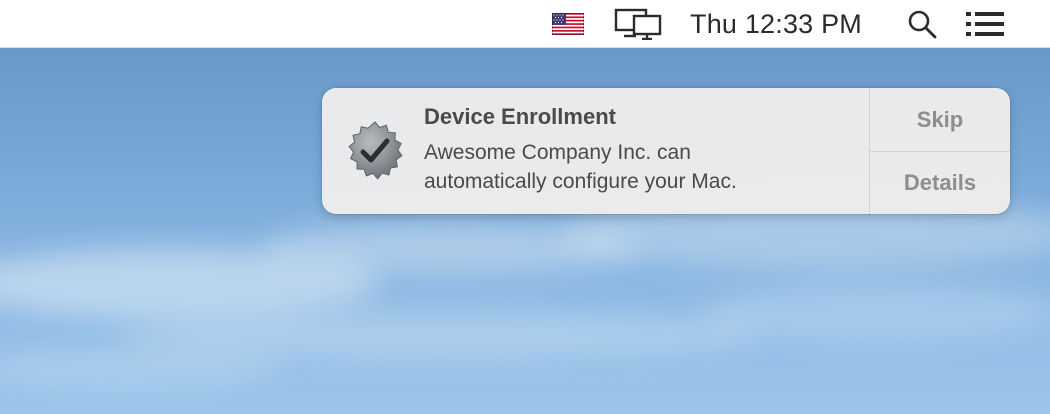 The height and width of the screenshot is (414, 1050). Describe the element at coordinates (580, 181) in the screenshot. I see `notification-body-line: automatically configure your Mac.` at that location.